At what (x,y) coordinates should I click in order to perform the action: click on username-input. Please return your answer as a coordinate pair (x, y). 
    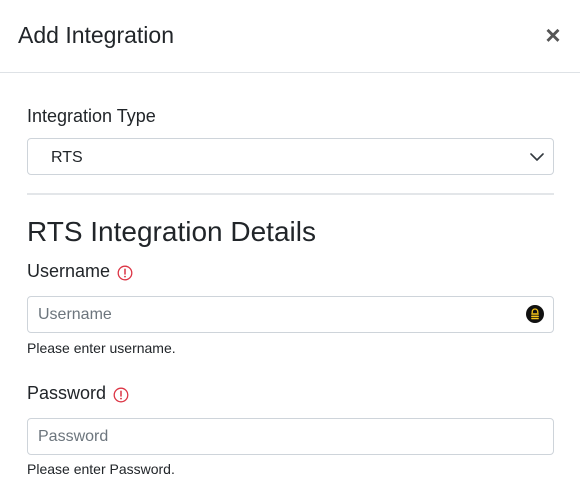
    Looking at the image, I should click on (290, 314).